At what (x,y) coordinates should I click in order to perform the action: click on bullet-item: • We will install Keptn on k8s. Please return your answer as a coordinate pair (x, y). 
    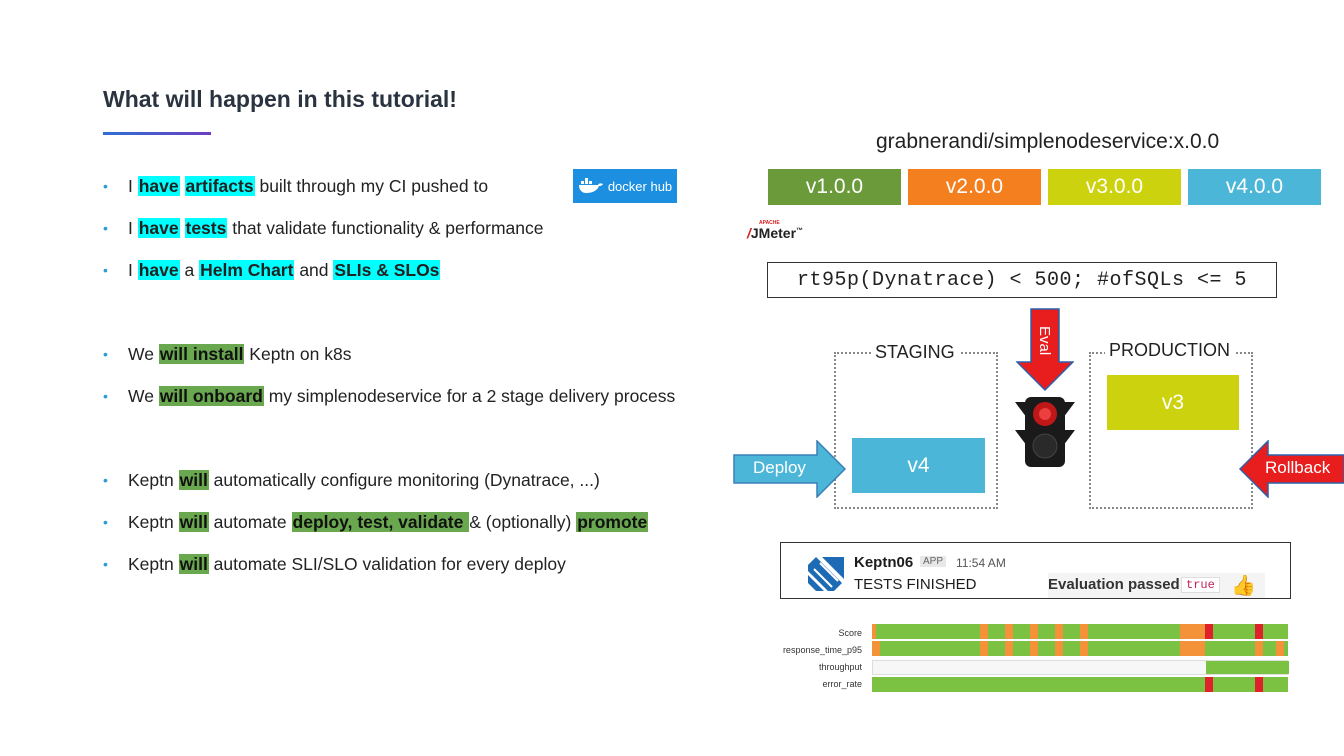
    Looking at the image, I should click on (227, 354).